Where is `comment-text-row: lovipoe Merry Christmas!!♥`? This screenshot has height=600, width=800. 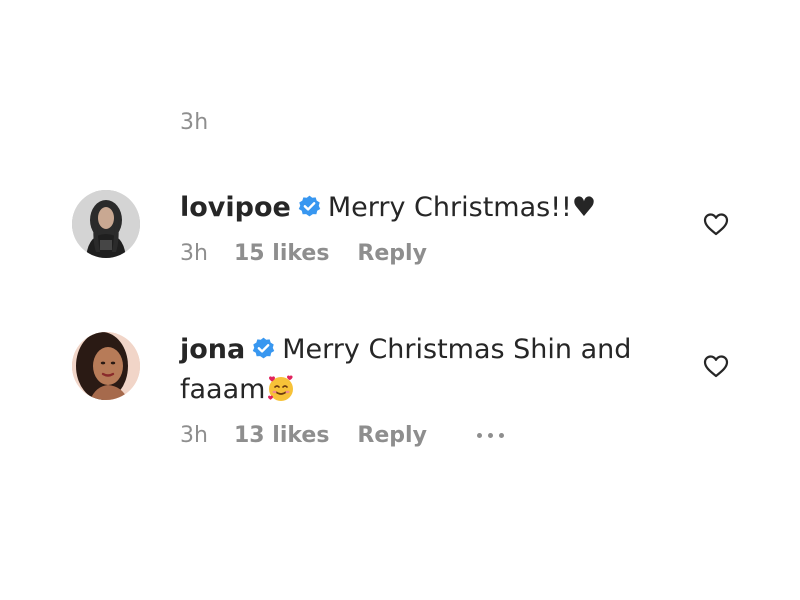
comment-text-row: lovipoe Merry Christmas!!♥ is located at coordinates (415, 208).